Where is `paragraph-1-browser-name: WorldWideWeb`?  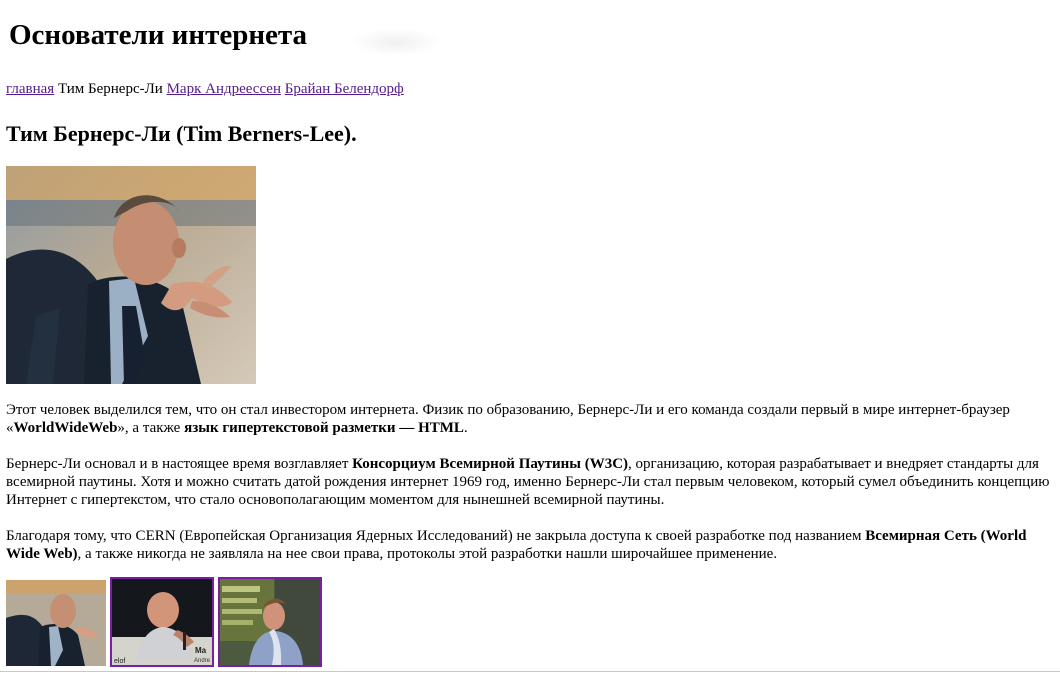 paragraph-1-browser-name: WorldWideWeb is located at coordinates (65, 428).